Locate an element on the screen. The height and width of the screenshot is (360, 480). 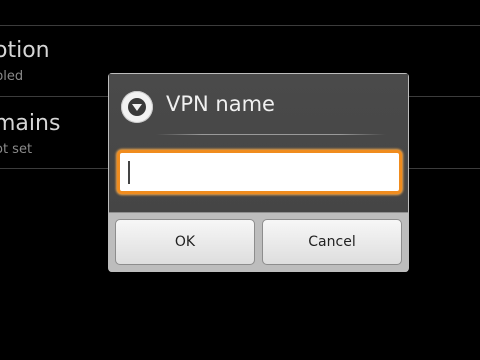
list-divider is located at coordinates (240, 25).